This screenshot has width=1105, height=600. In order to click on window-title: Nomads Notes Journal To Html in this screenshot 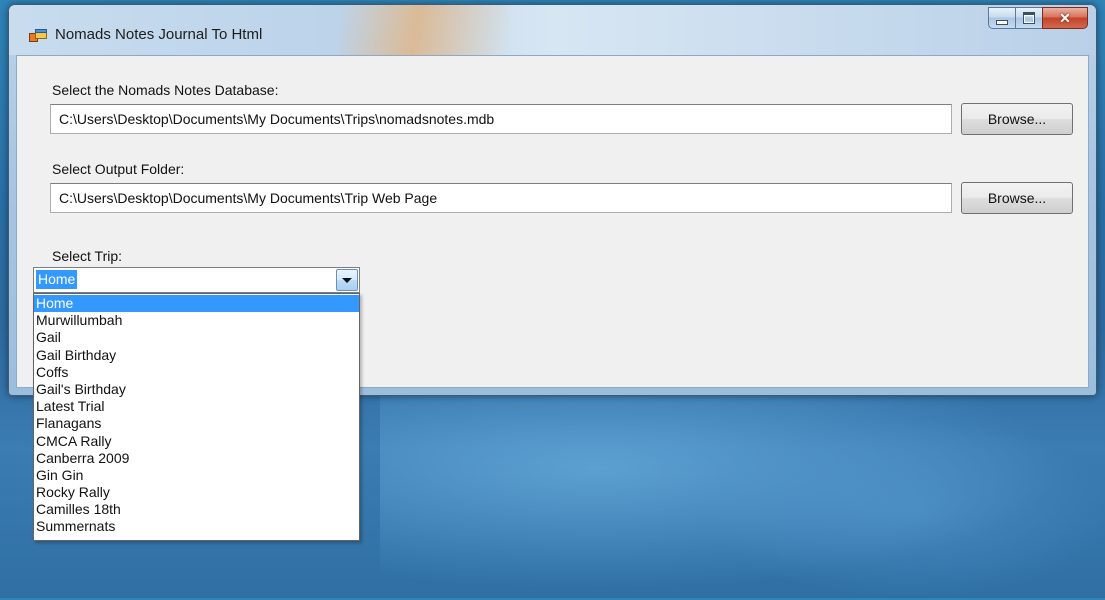, I will do `click(159, 34)`.